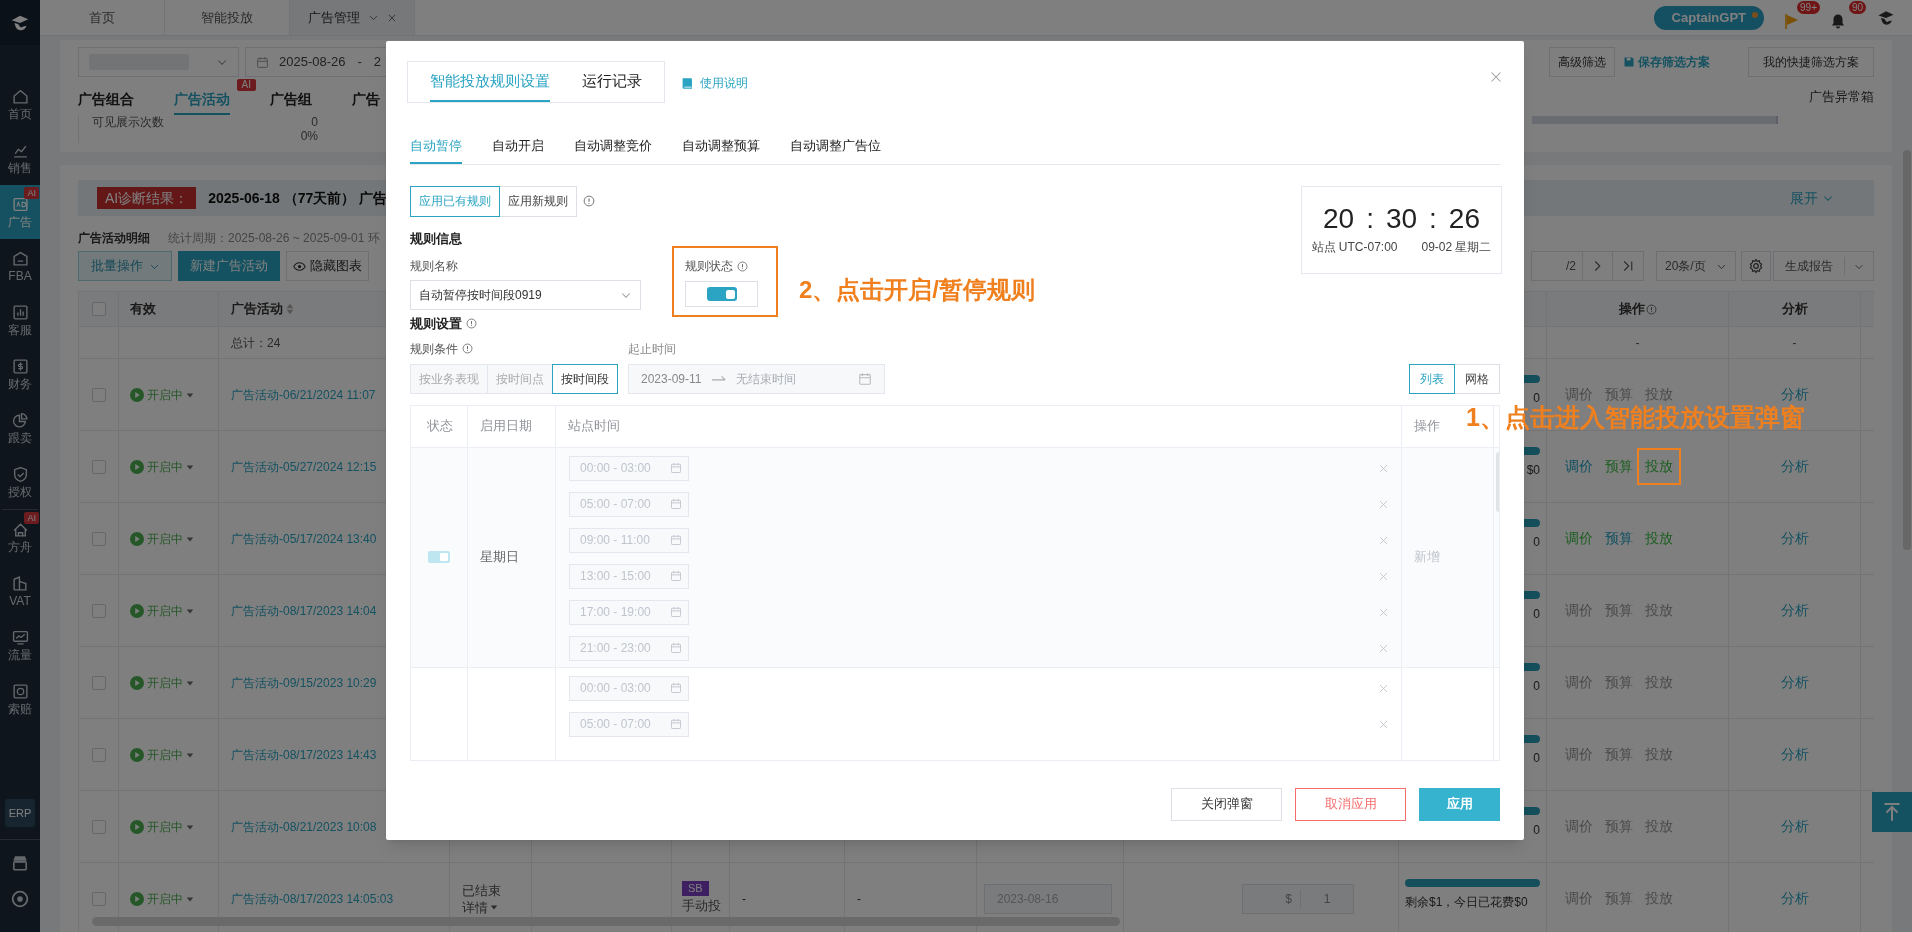  I want to click on ad-type-tab: 广告, so click(366, 100).